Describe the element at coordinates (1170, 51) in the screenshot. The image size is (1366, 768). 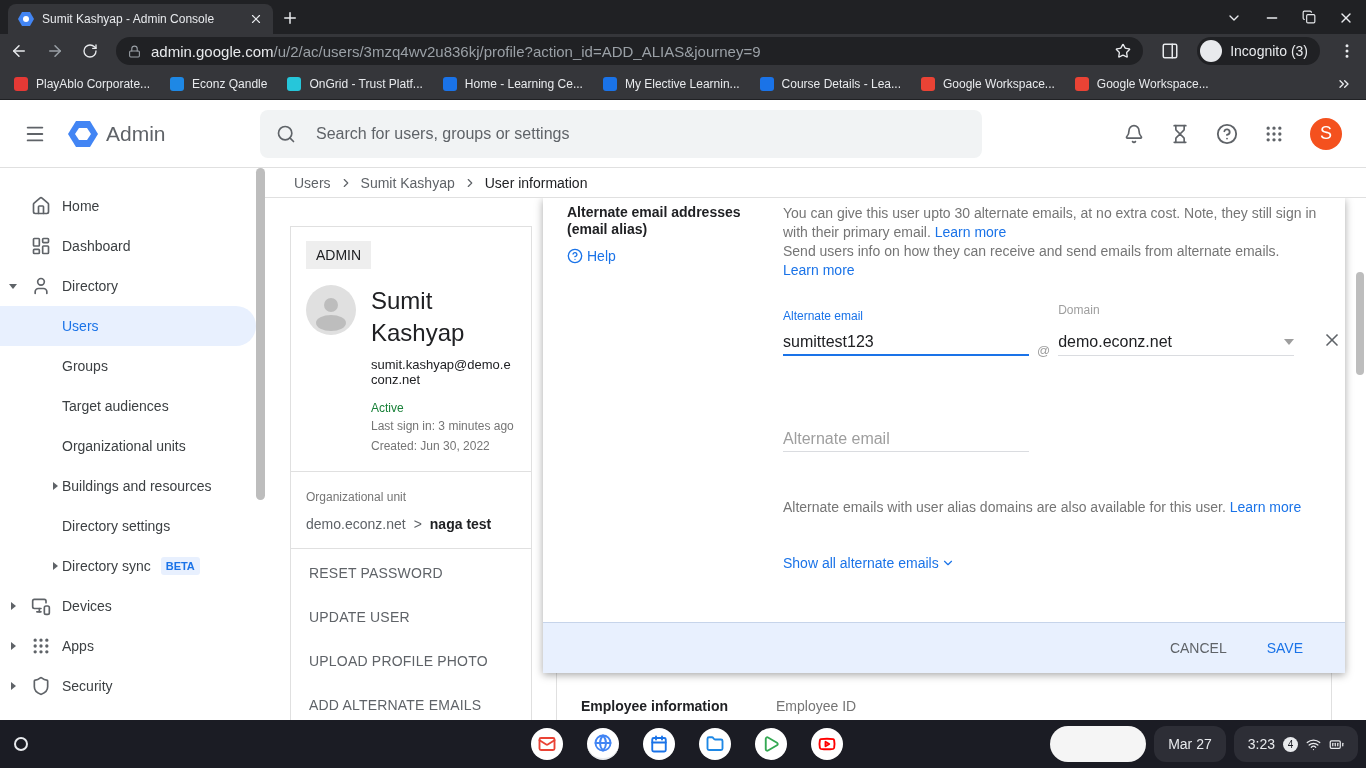
I see `side-panel-icon` at that location.